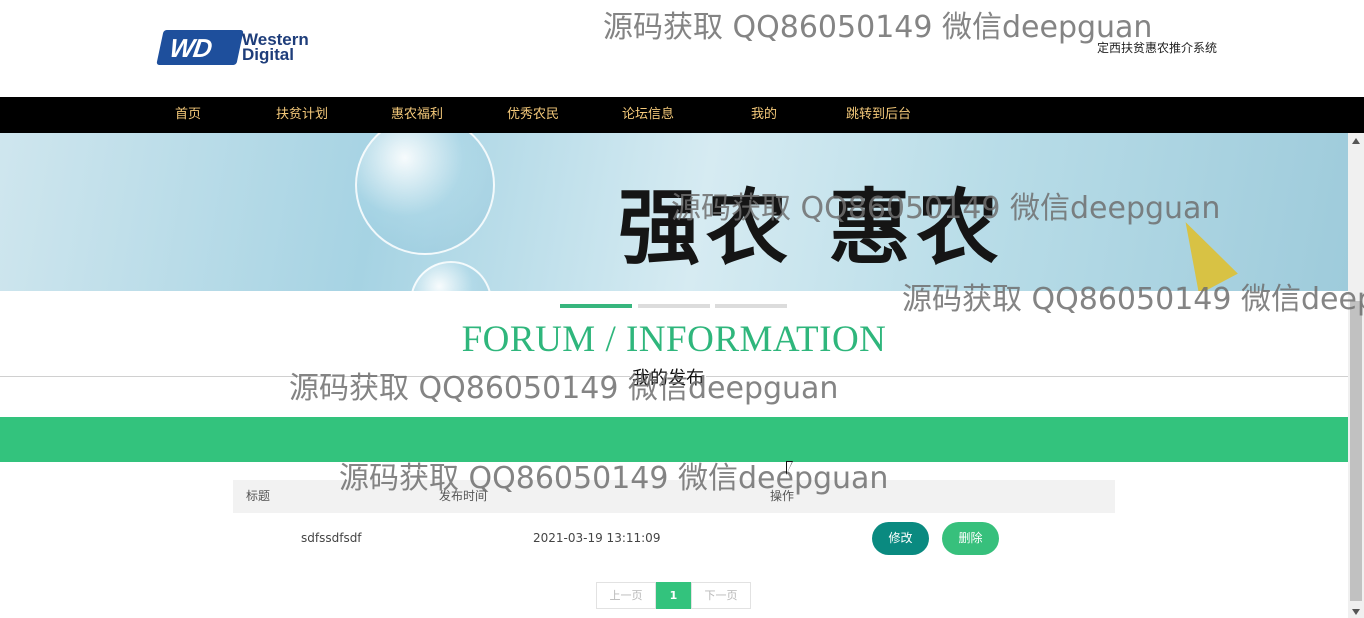 The image size is (1364, 618). I want to click on scroll-up-arrow-icon, so click(1356, 141).